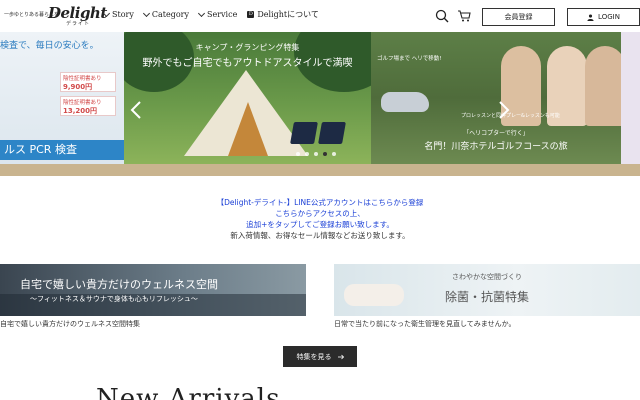 This screenshot has height=400, width=640. I want to click on slide-caption-large: 野外でもご自宅でもアウトドアスタイルで満喫, so click(247, 63).